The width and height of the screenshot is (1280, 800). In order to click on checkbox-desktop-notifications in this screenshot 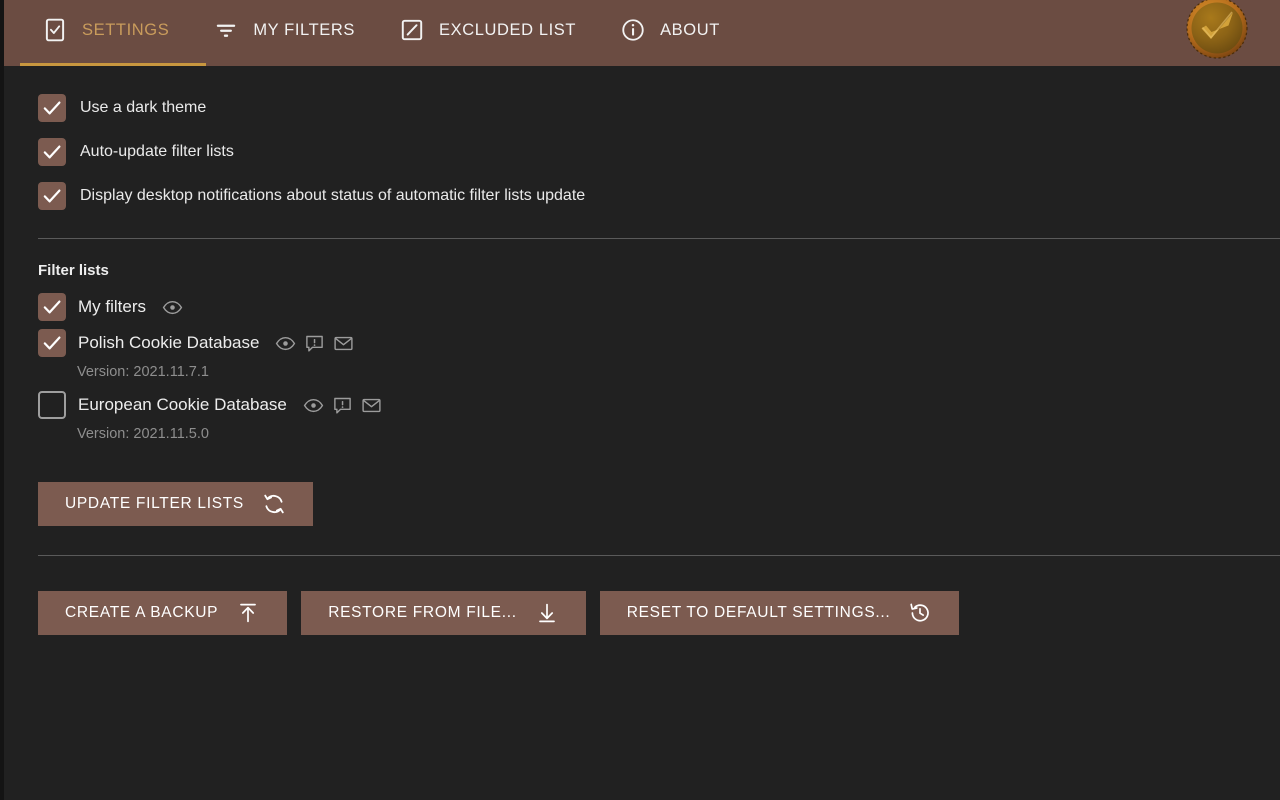, I will do `click(52, 196)`.